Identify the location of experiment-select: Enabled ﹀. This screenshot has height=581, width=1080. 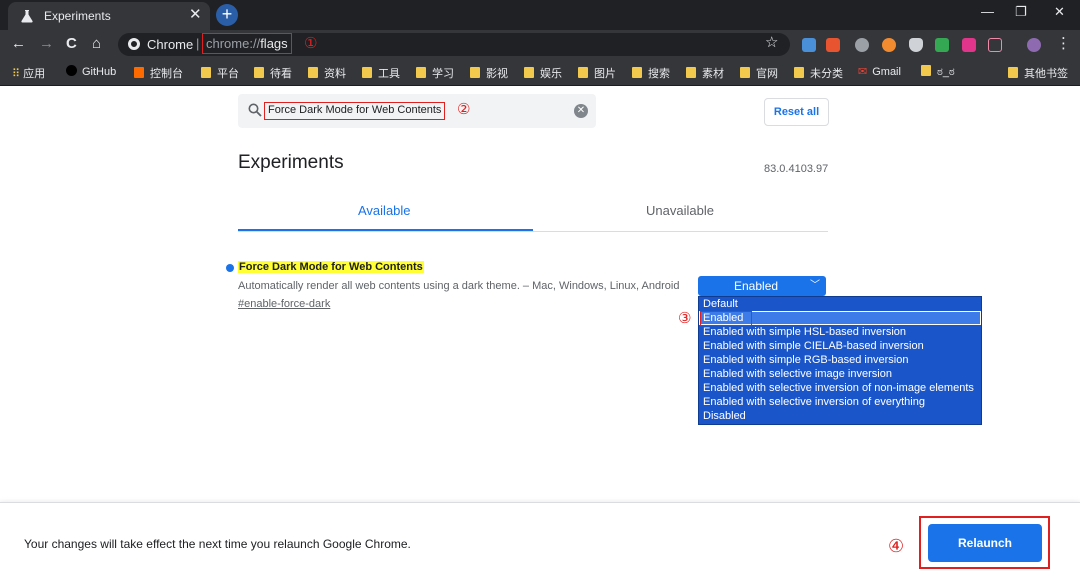
(762, 286).